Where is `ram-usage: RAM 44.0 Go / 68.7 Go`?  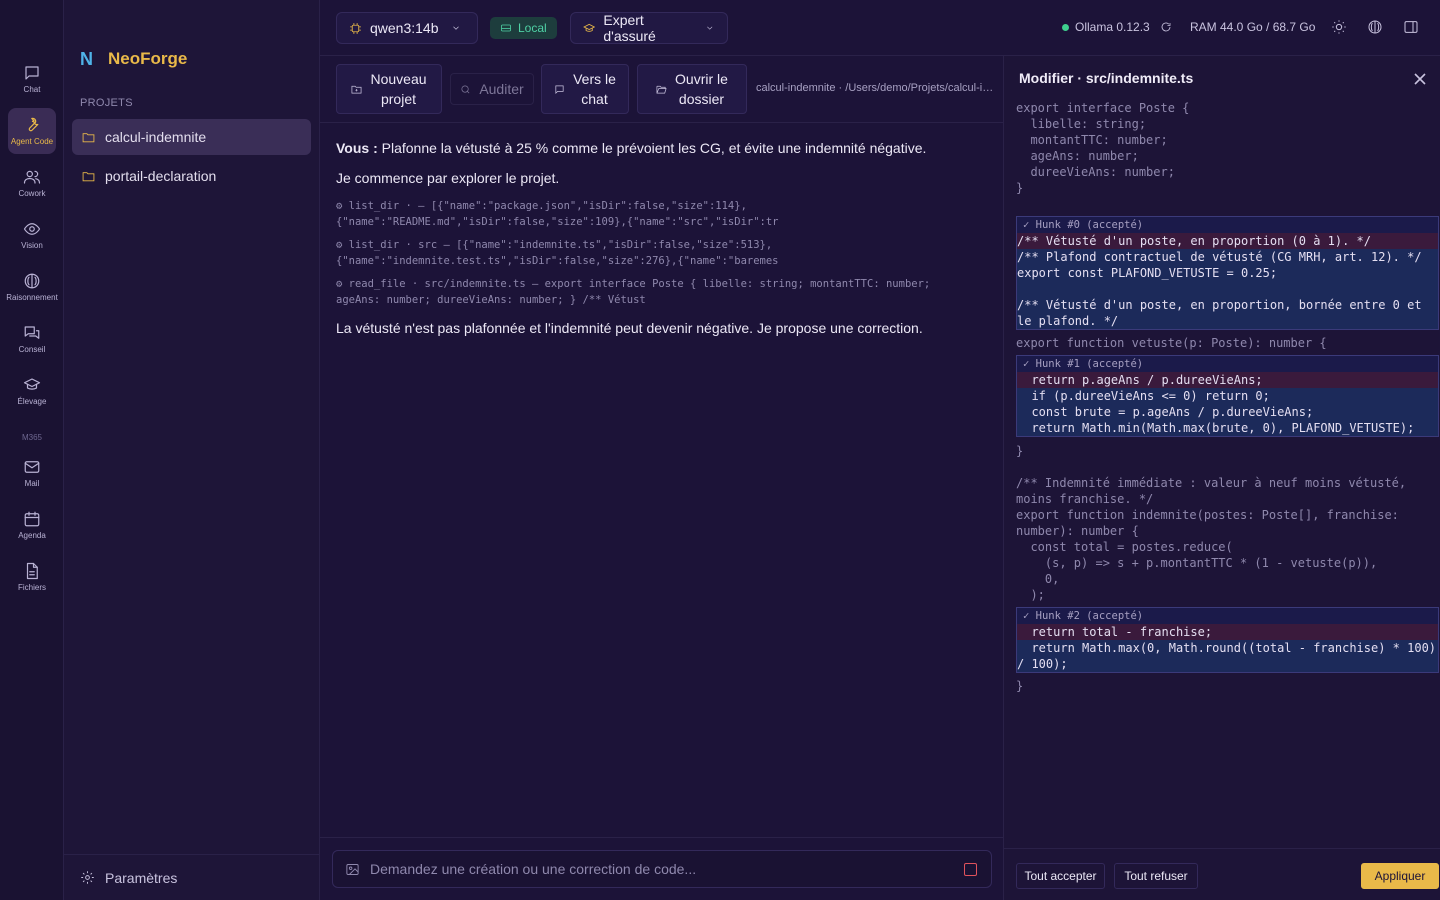
ram-usage: RAM 44.0 Go / 68.7 Go is located at coordinates (1252, 27).